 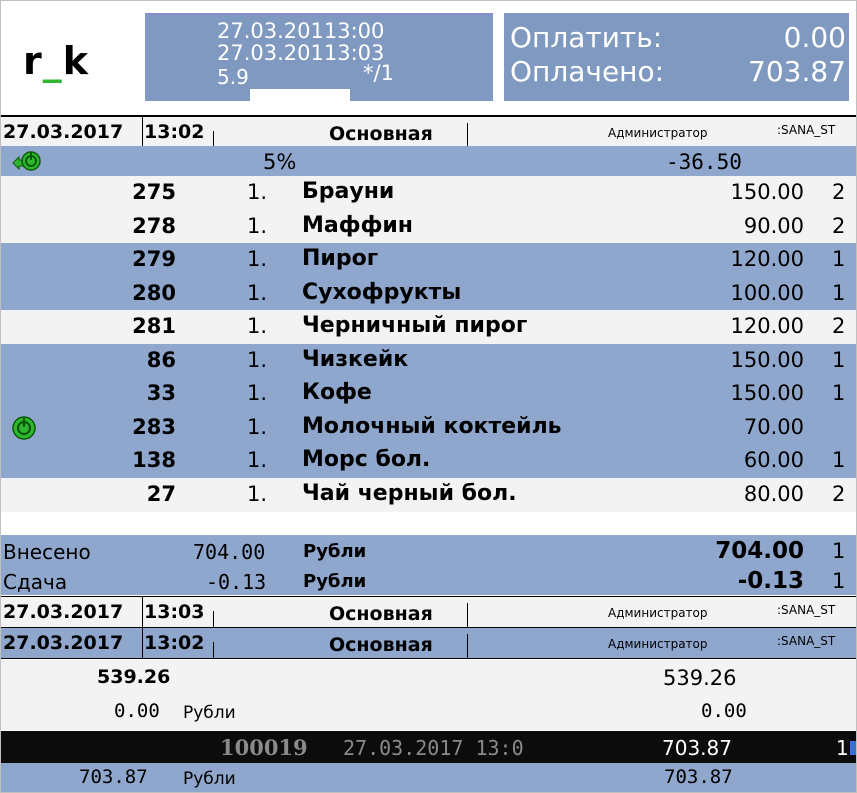 What do you see at coordinates (842, 748) in the screenshot?
I see `check-col: 1` at bounding box center [842, 748].